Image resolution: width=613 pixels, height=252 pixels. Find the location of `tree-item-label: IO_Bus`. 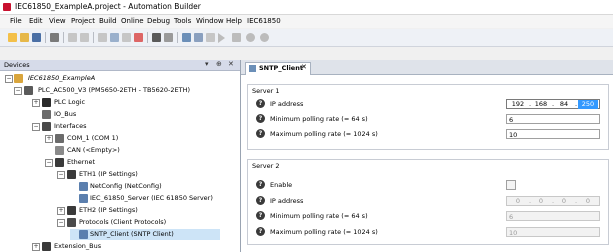

tree-item-label: IO_Bus is located at coordinates (65, 114).